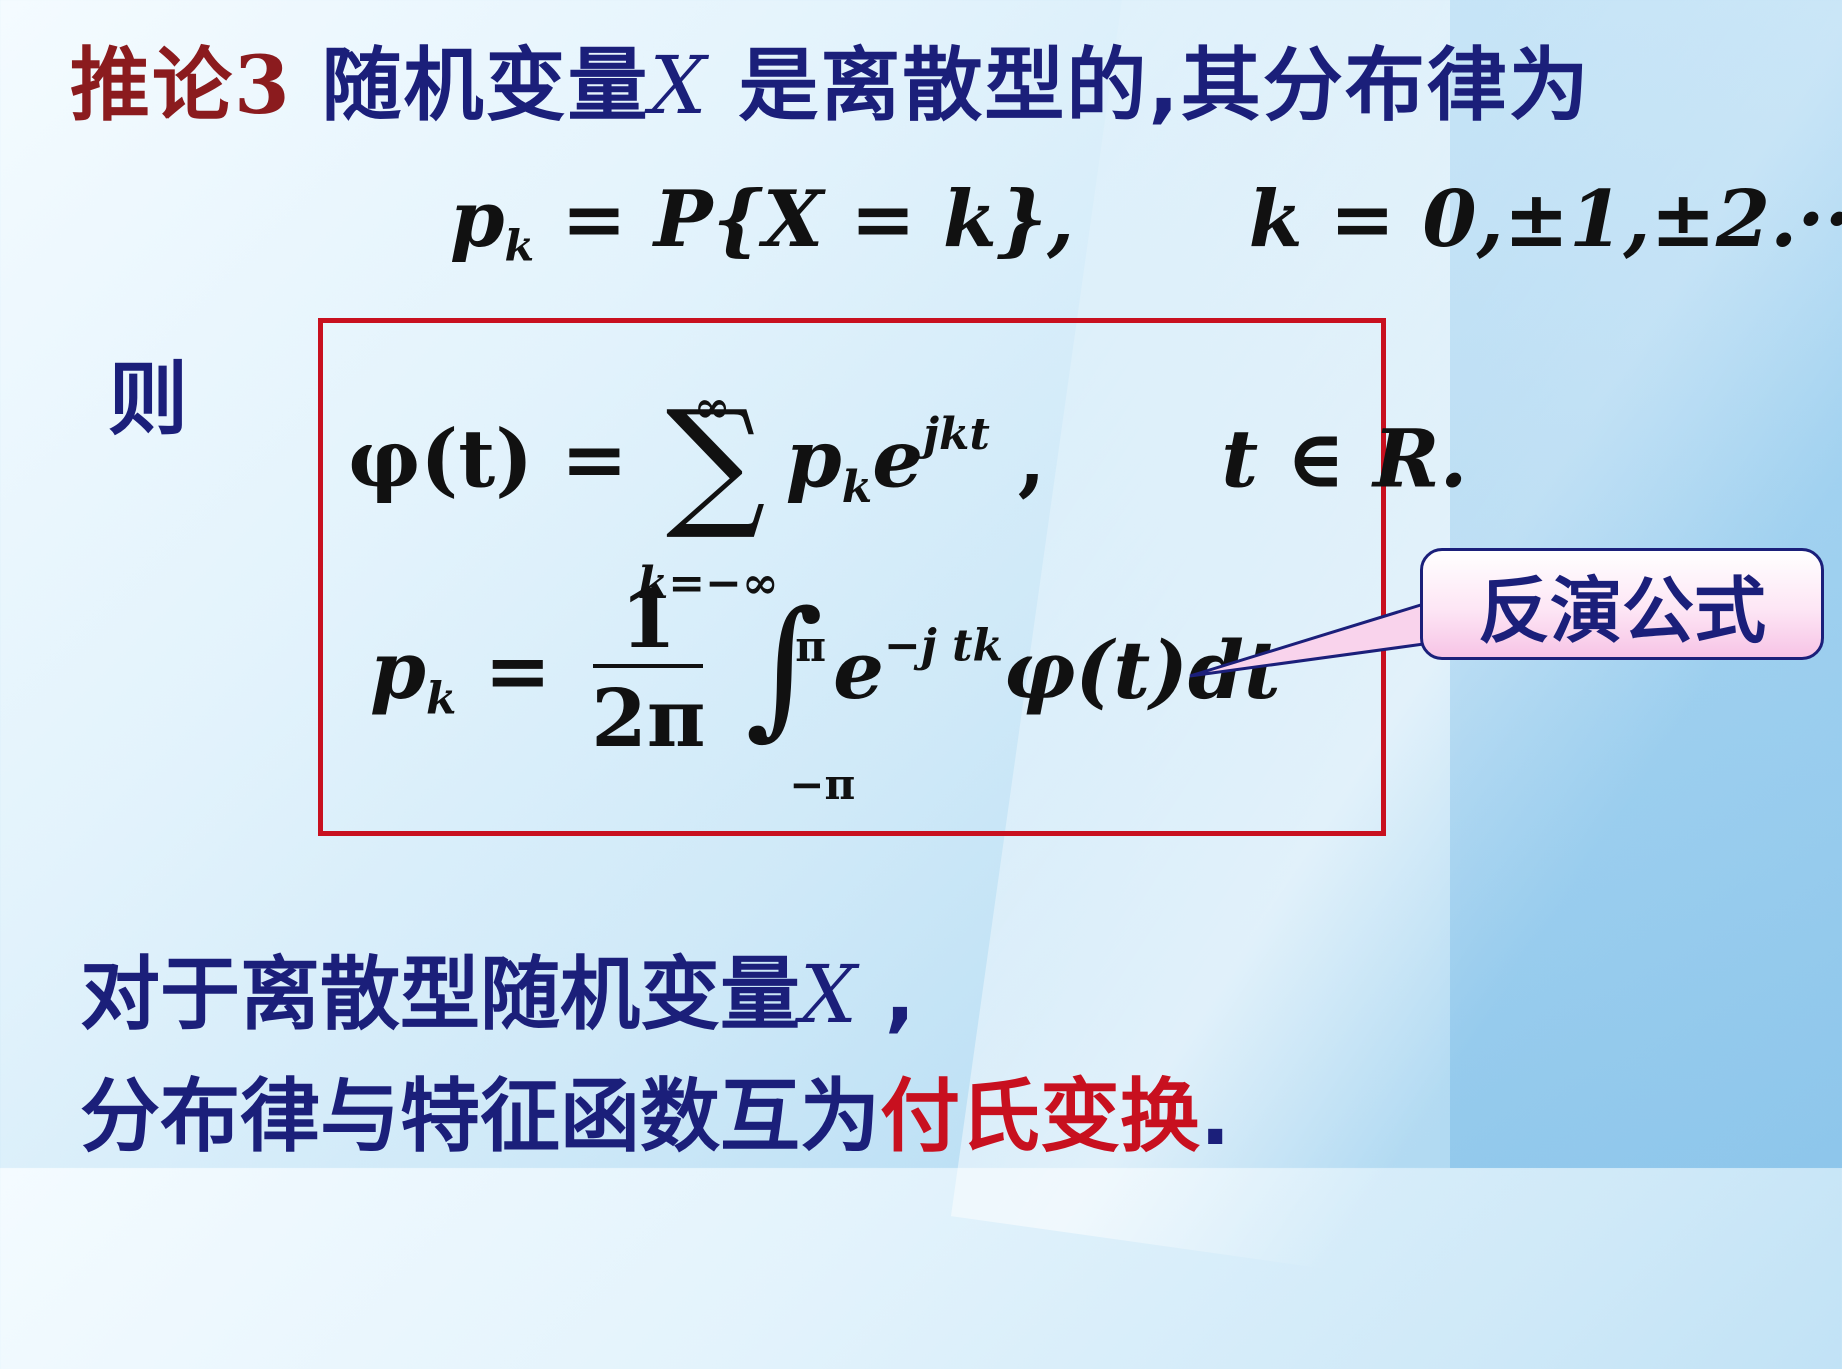  I want to click on conclusion-2-end: ., so click(1215, 1116).